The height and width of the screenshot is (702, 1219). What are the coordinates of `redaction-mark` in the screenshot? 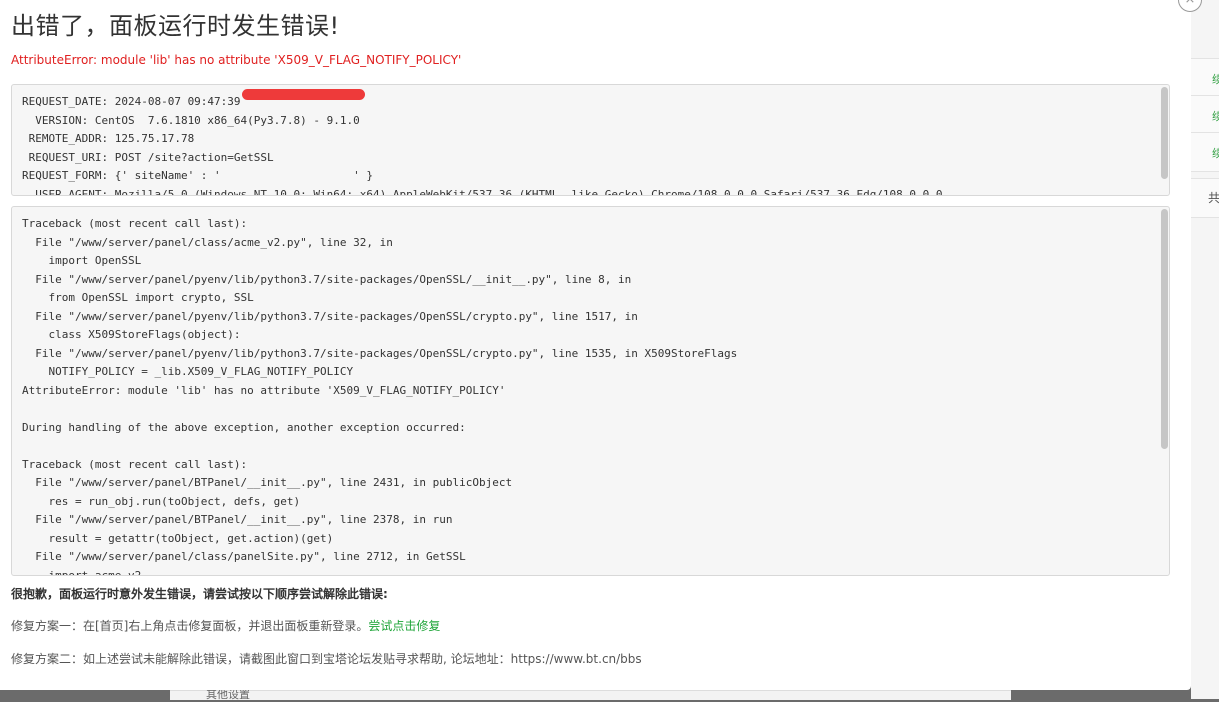 It's located at (303, 94).